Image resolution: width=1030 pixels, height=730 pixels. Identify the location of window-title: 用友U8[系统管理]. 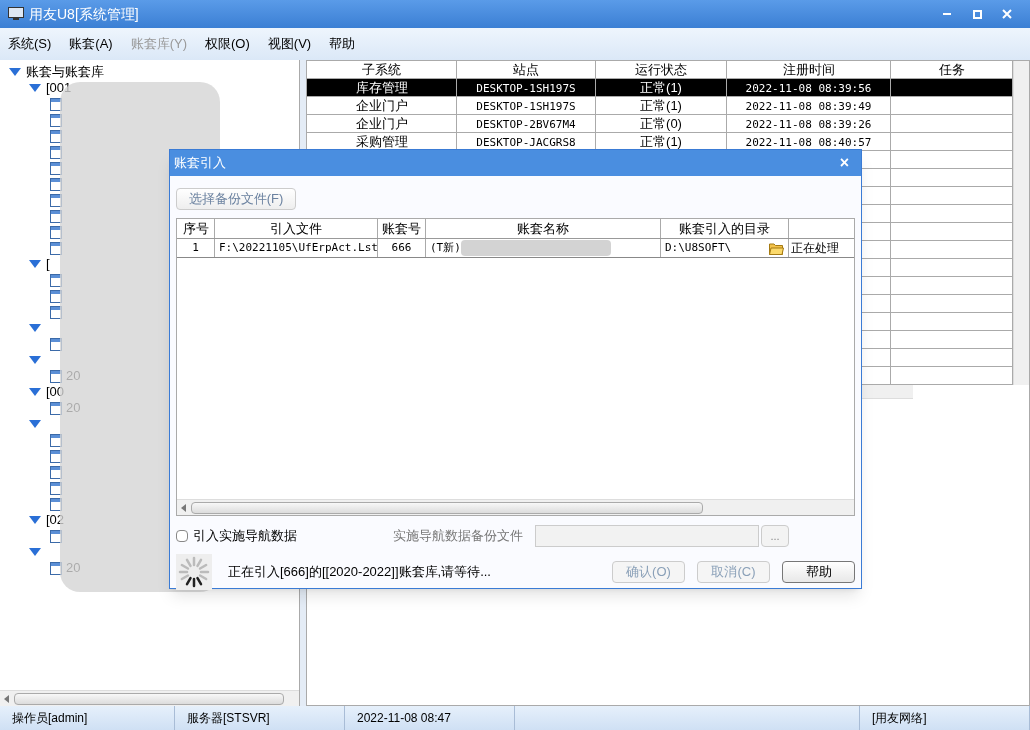
(84, 14).